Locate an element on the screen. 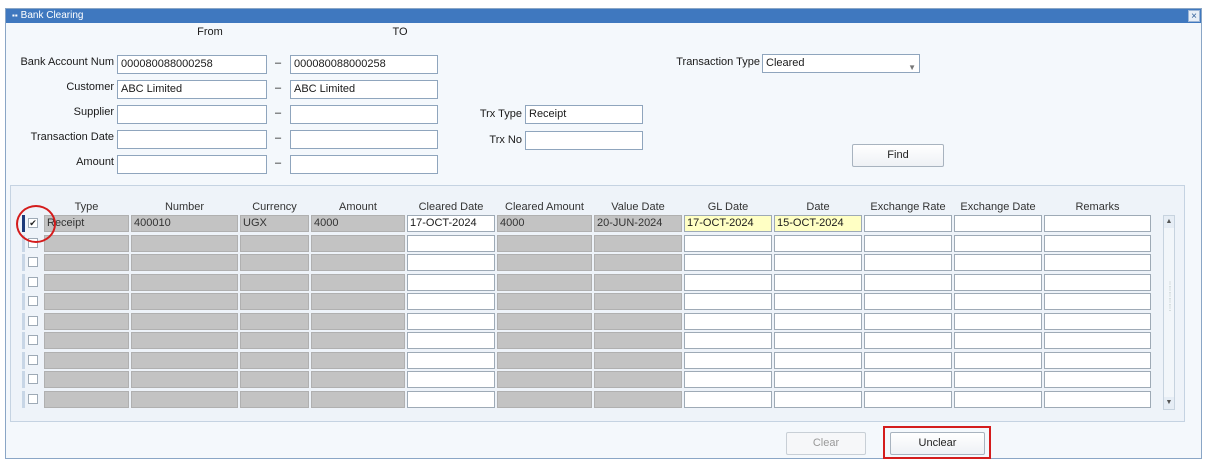 This screenshot has height=459, width=1205. dropdown-arrow-icon: ▼ is located at coordinates (912, 65).